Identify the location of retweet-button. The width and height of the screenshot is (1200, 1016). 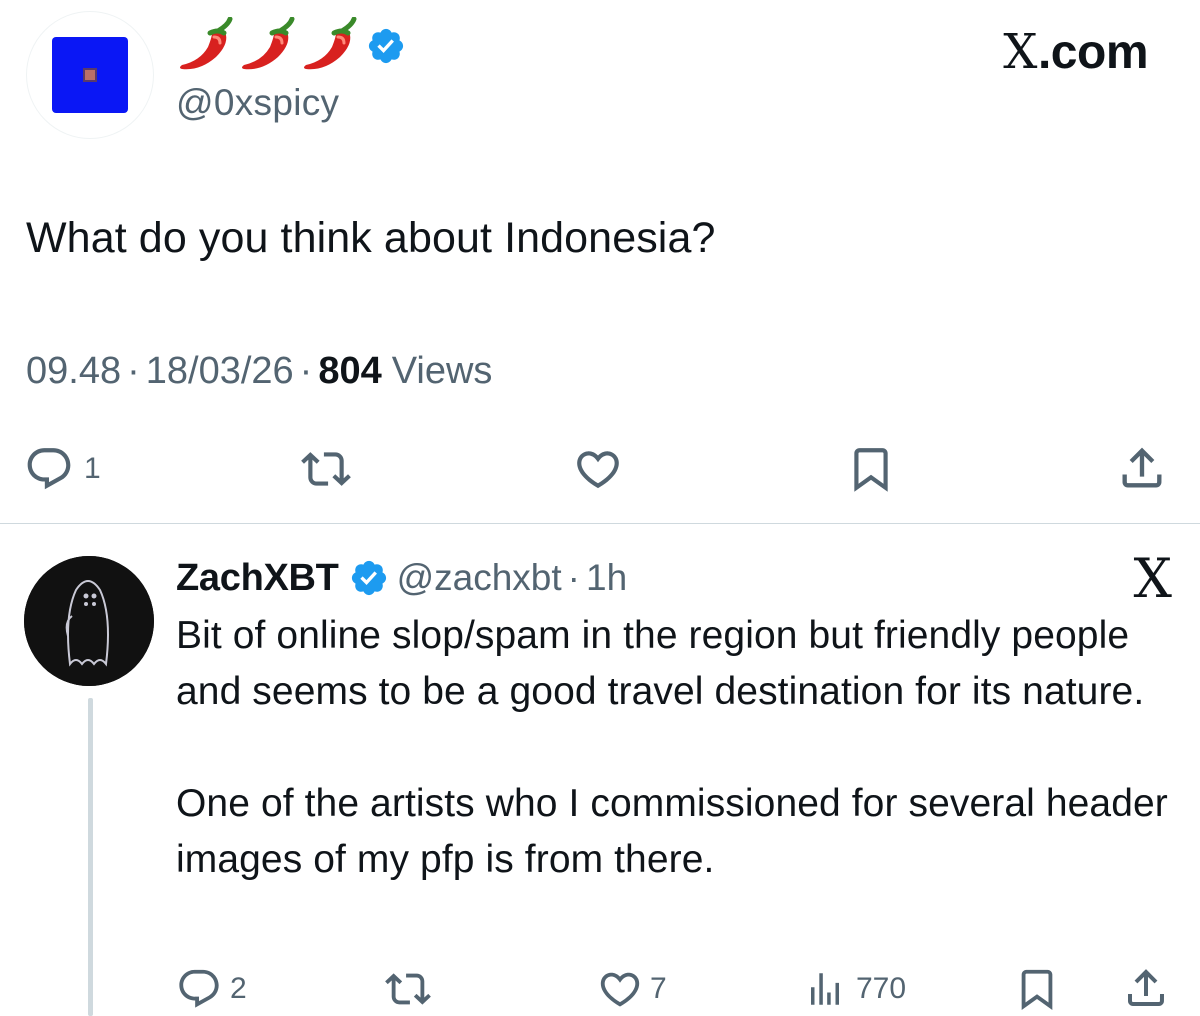
(326, 469).